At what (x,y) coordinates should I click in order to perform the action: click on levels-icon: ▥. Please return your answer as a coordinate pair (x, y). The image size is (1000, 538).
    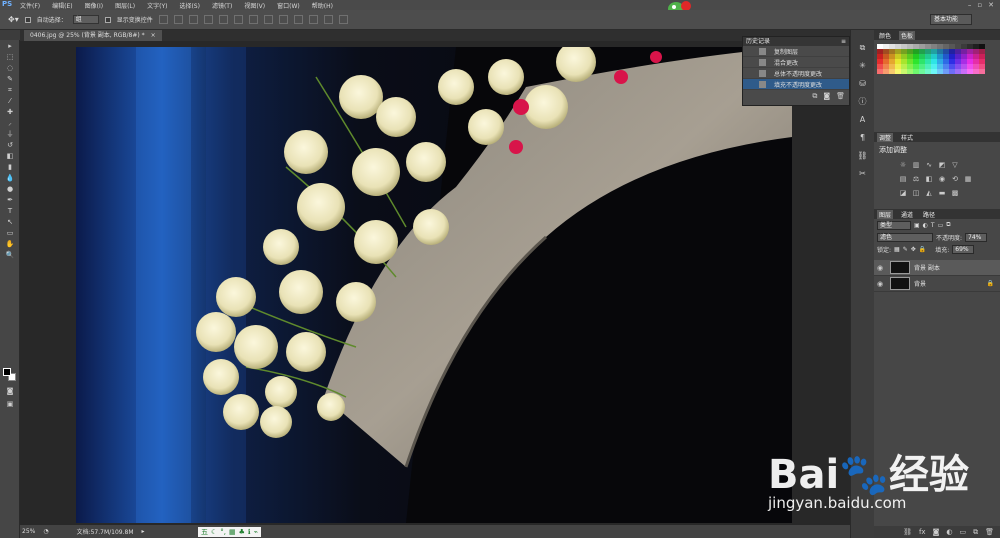
    Looking at the image, I should click on (916, 165).